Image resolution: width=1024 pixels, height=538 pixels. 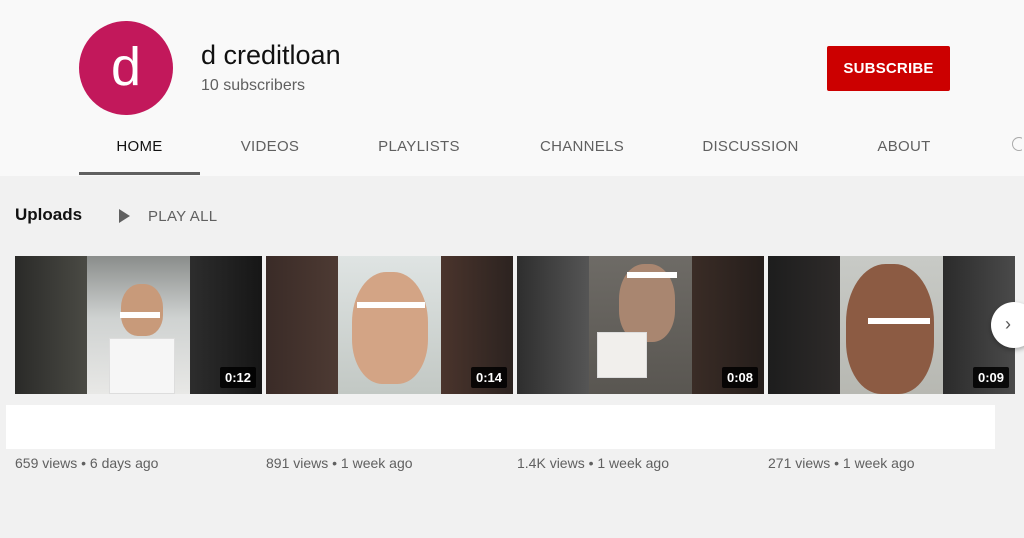 I want to click on redacted-titles, so click(x=500, y=427).